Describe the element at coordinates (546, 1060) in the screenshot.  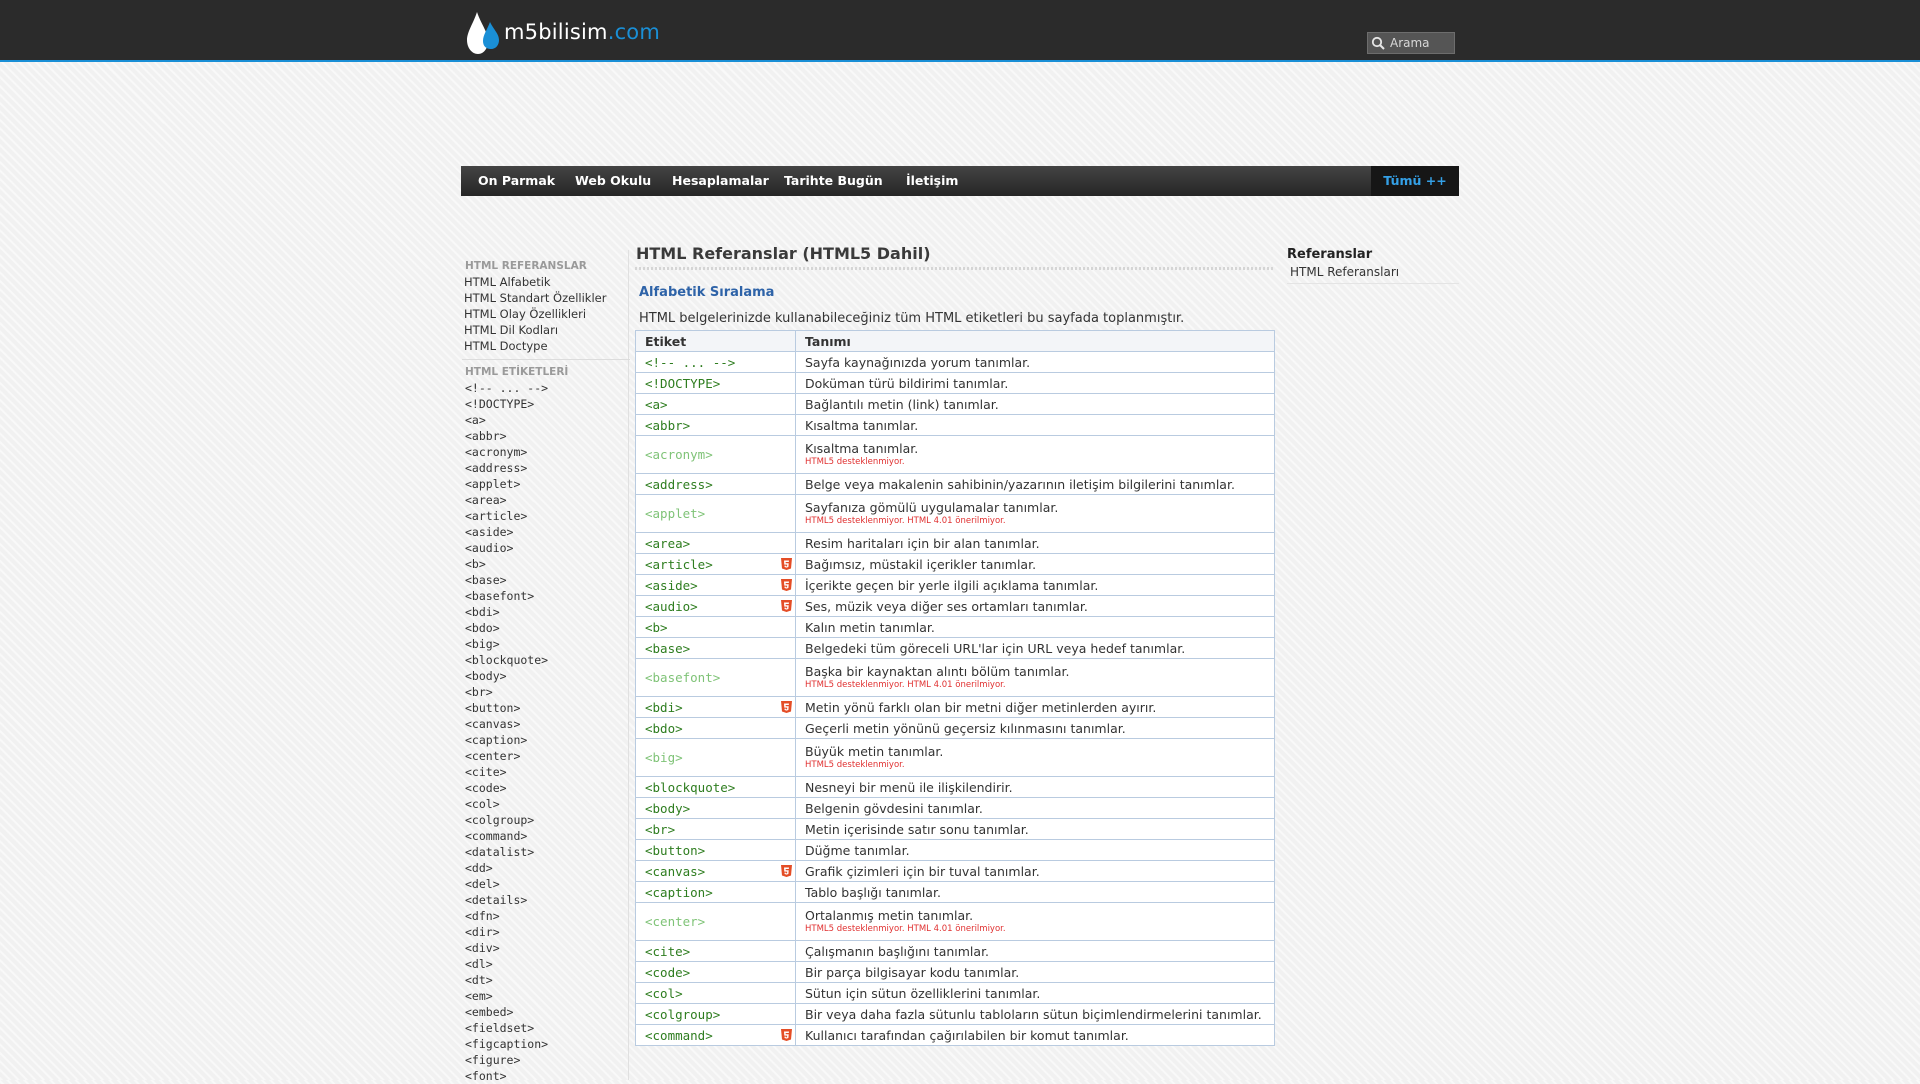
I see `sidebar-tag-link: <figure>` at that location.